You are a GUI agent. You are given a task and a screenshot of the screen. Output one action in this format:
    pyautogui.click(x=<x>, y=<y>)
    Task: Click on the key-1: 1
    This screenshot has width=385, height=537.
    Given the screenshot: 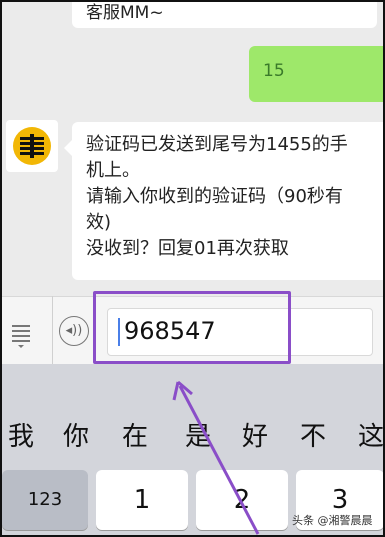 What is the action you would take?
    pyautogui.click(x=142, y=500)
    